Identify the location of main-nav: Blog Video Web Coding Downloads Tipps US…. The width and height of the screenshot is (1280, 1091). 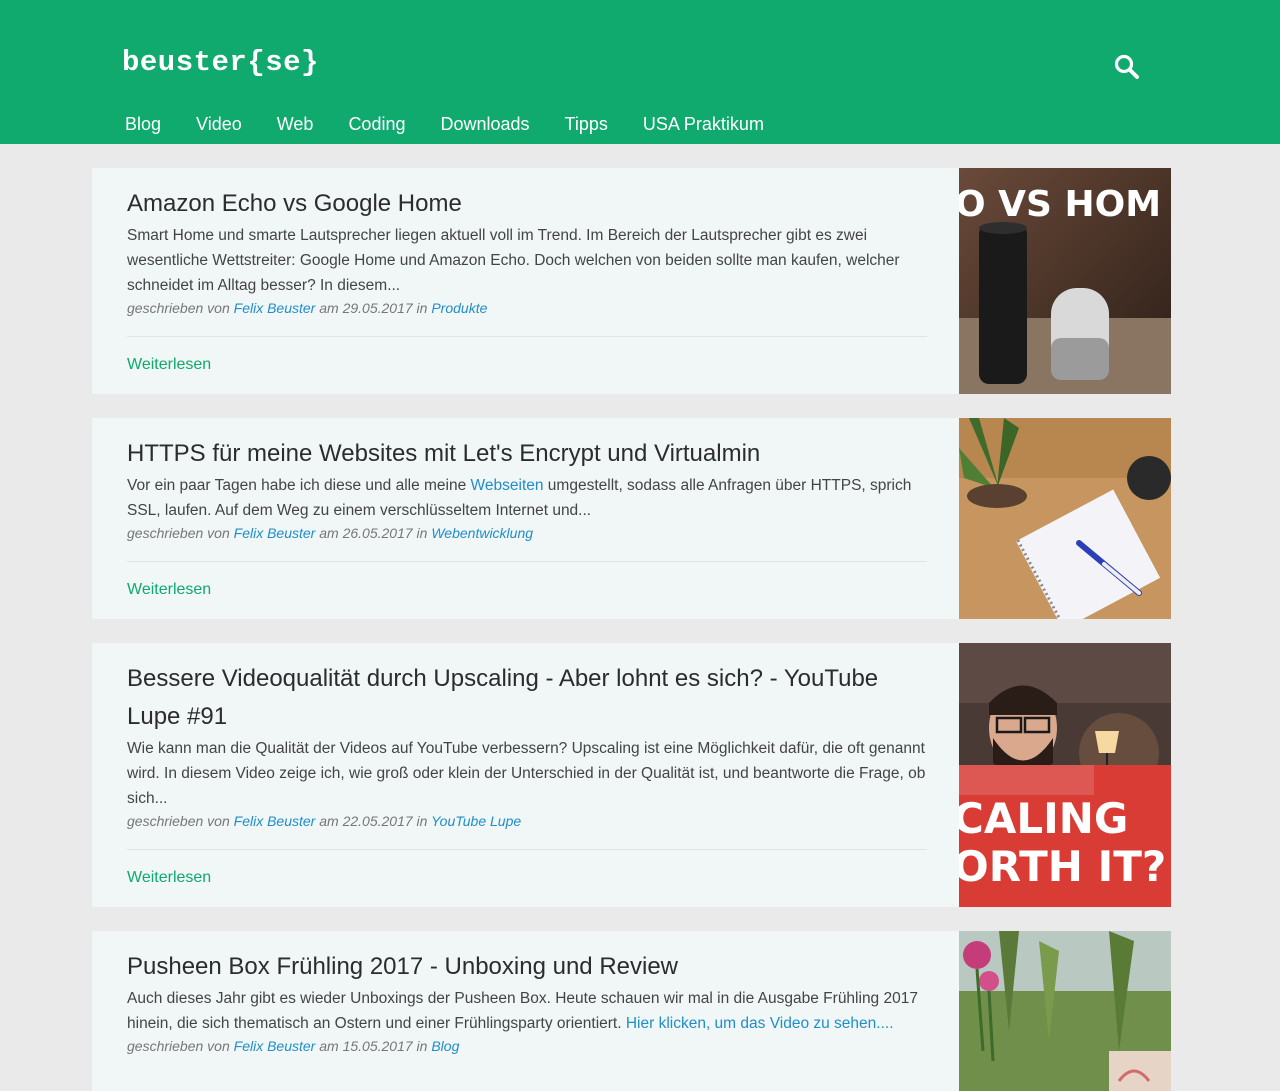
(462, 124).